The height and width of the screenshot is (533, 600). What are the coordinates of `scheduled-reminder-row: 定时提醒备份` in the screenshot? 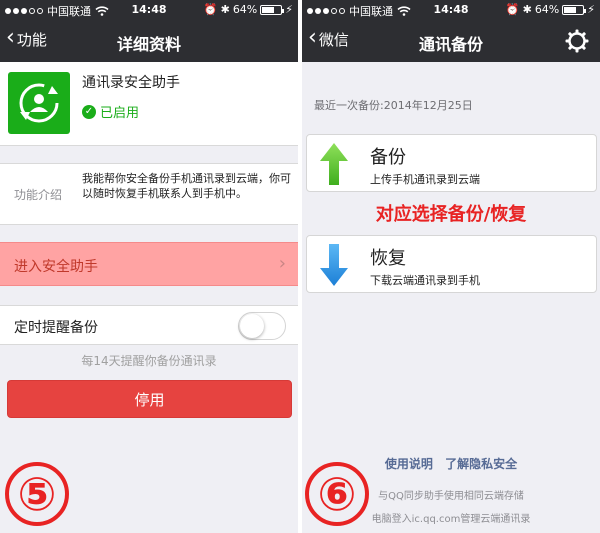 It's located at (149, 325).